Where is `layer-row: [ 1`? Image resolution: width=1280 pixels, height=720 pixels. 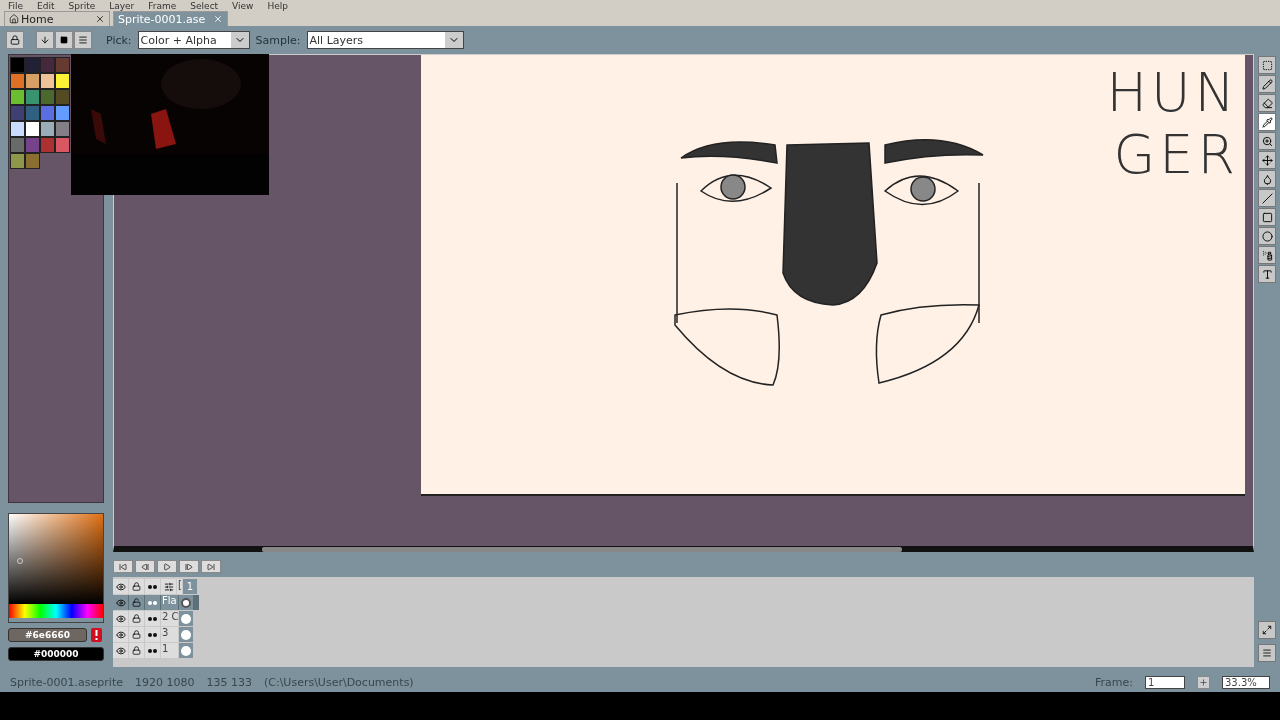
layer-row: [ 1 is located at coordinates (156, 586).